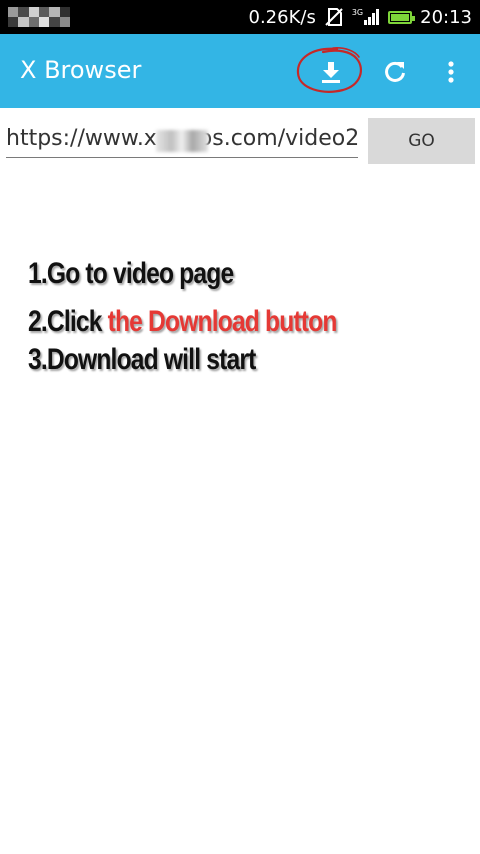 This screenshot has height=854, width=480. I want to click on refresh-icon, so click(395, 71).